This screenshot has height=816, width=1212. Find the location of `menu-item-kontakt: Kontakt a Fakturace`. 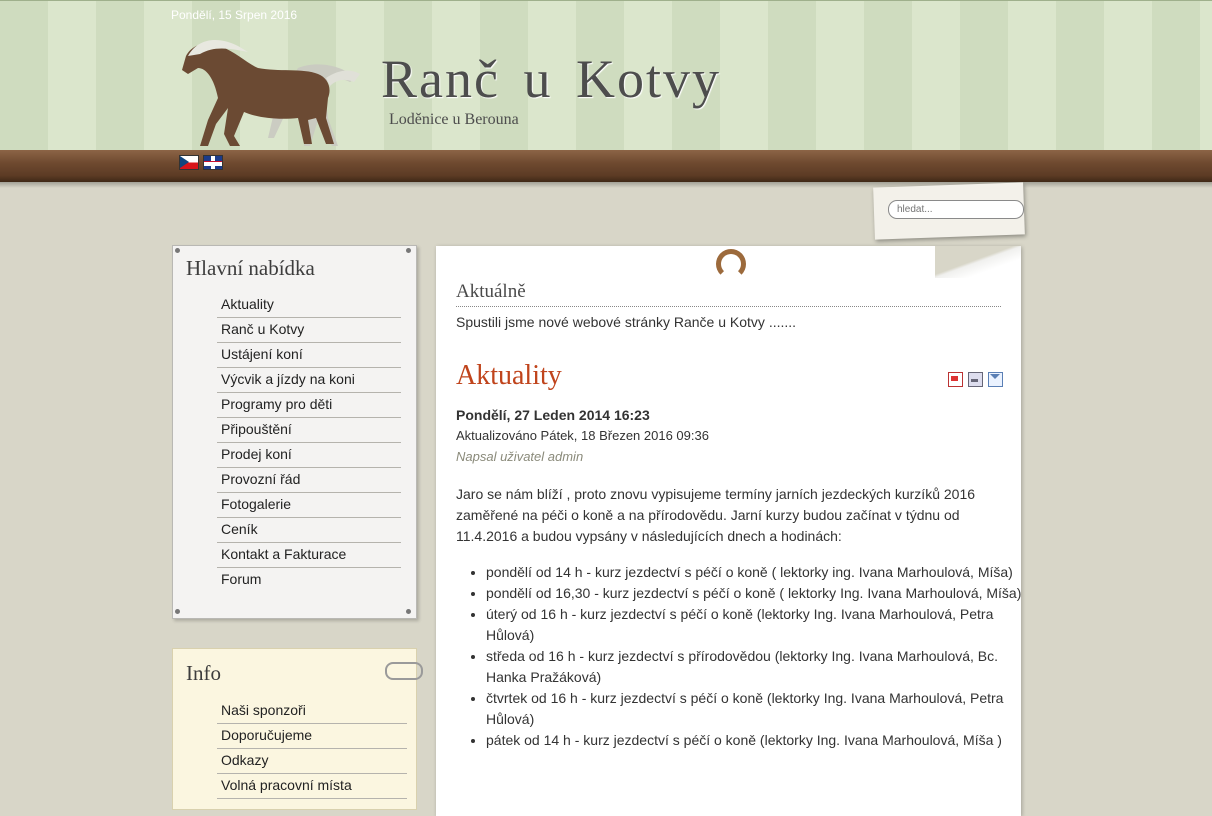

menu-item-kontakt: Kontakt a Fakturace is located at coordinates (309, 555).